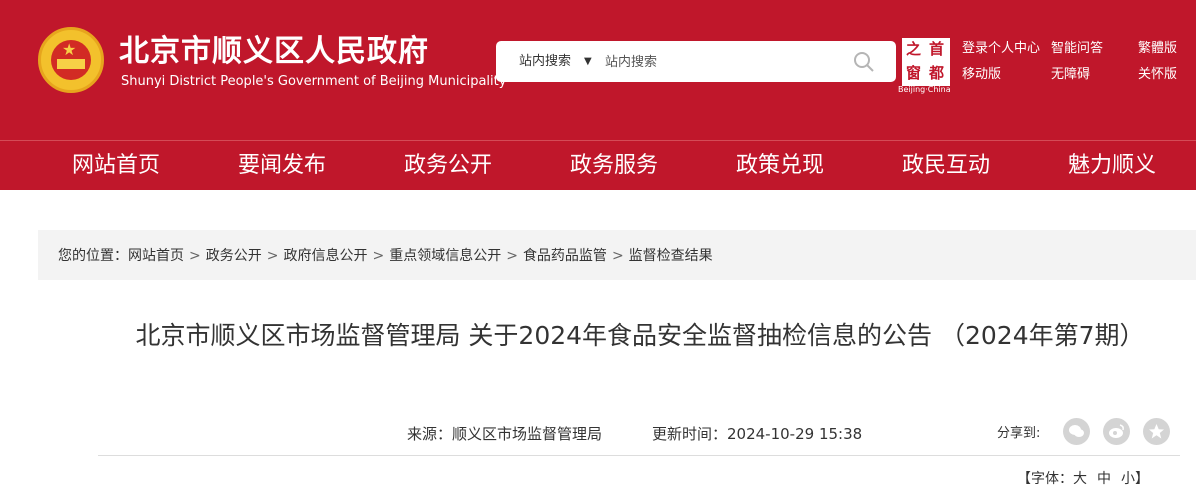 The image size is (1196, 498). Describe the element at coordinates (639, 455) in the screenshot. I see `divider` at that location.